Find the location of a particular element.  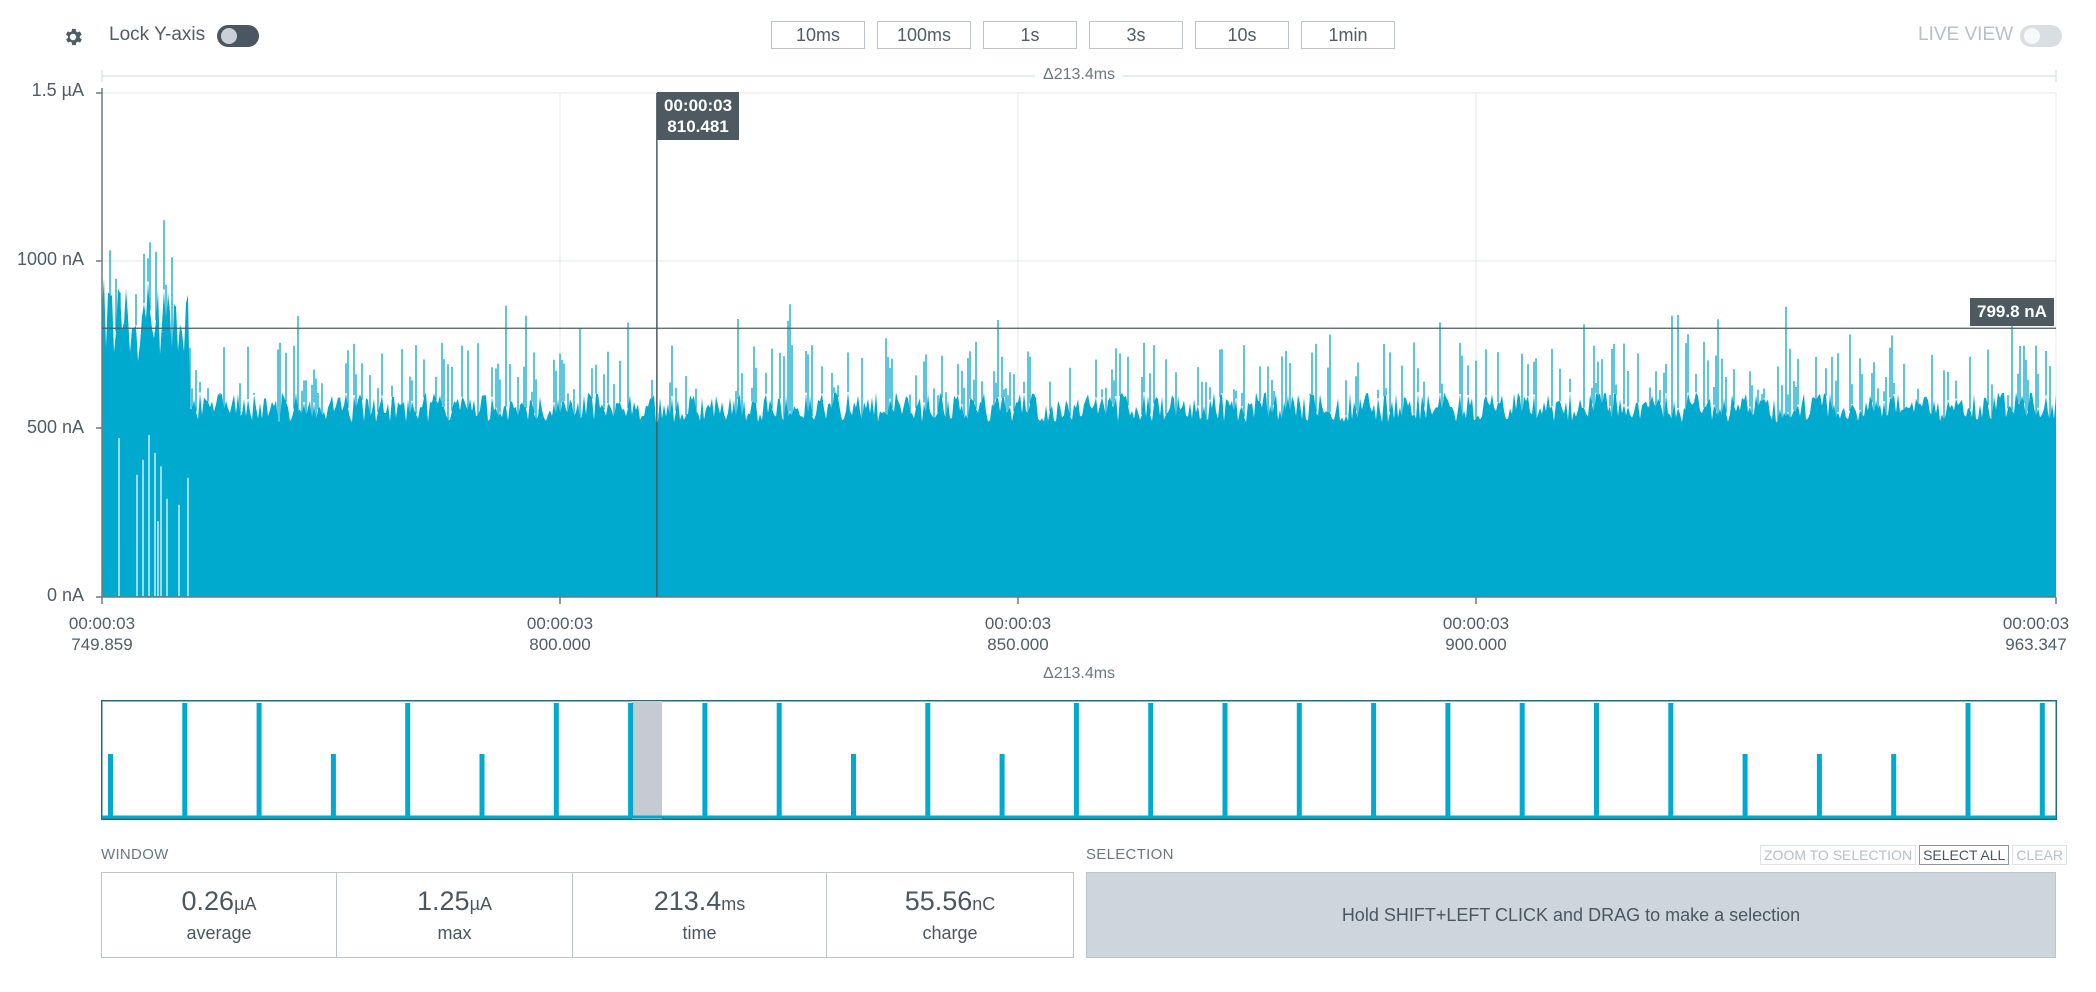

stat-max: 1.25µA max is located at coordinates (455, 915).